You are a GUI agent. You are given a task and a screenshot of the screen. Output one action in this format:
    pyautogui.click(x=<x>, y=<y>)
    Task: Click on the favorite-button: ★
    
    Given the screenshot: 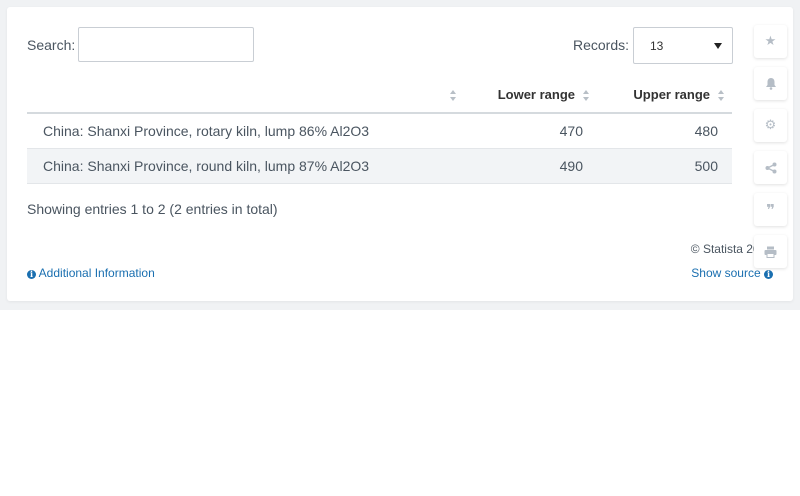 What is the action you would take?
    pyautogui.click(x=770, y=41)
    